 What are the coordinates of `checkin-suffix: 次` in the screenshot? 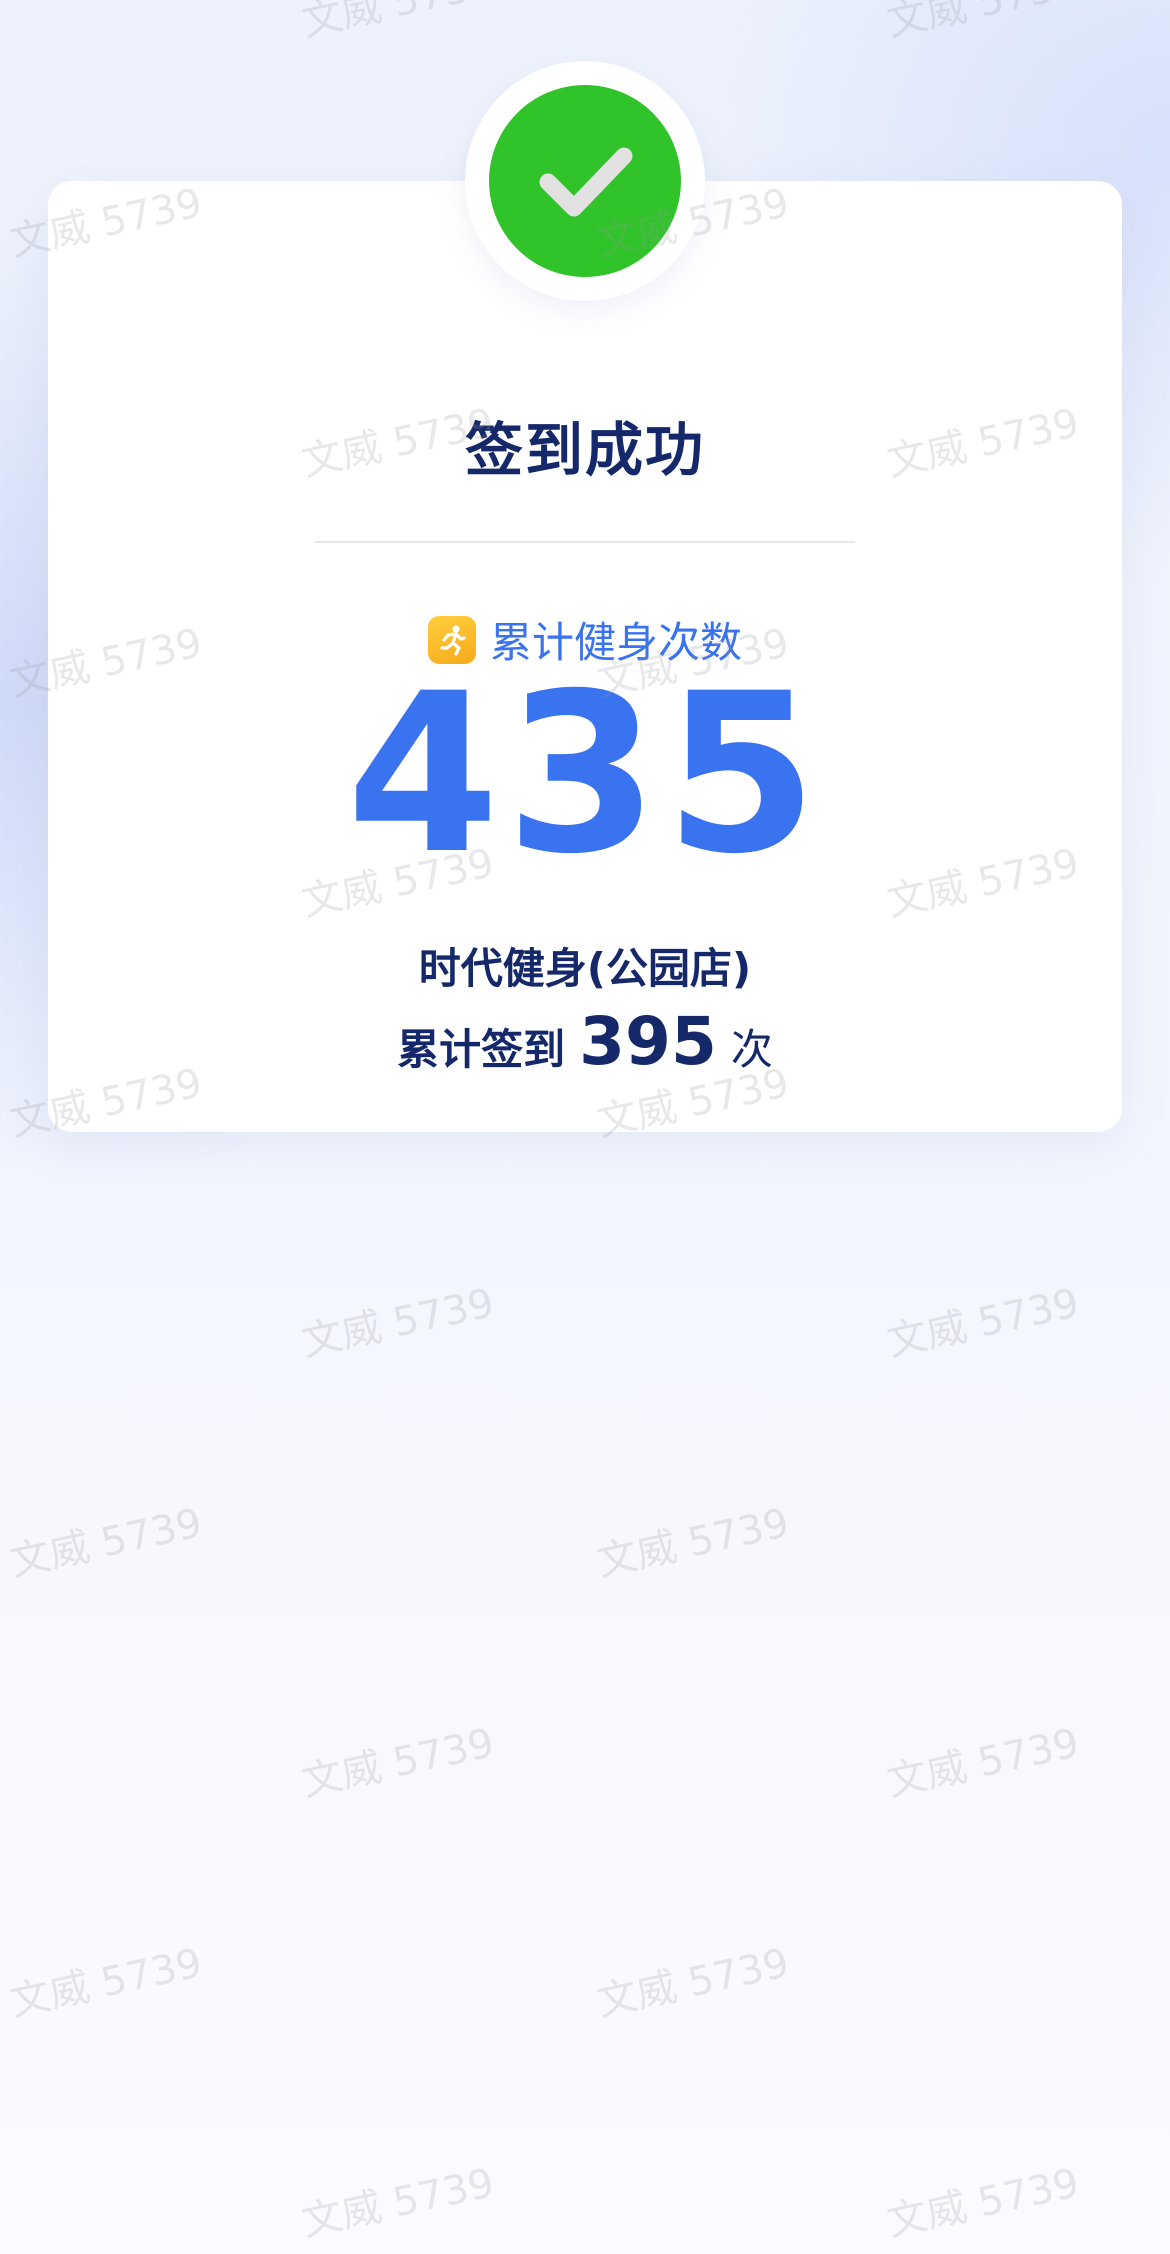 It's located at (751, 1049).